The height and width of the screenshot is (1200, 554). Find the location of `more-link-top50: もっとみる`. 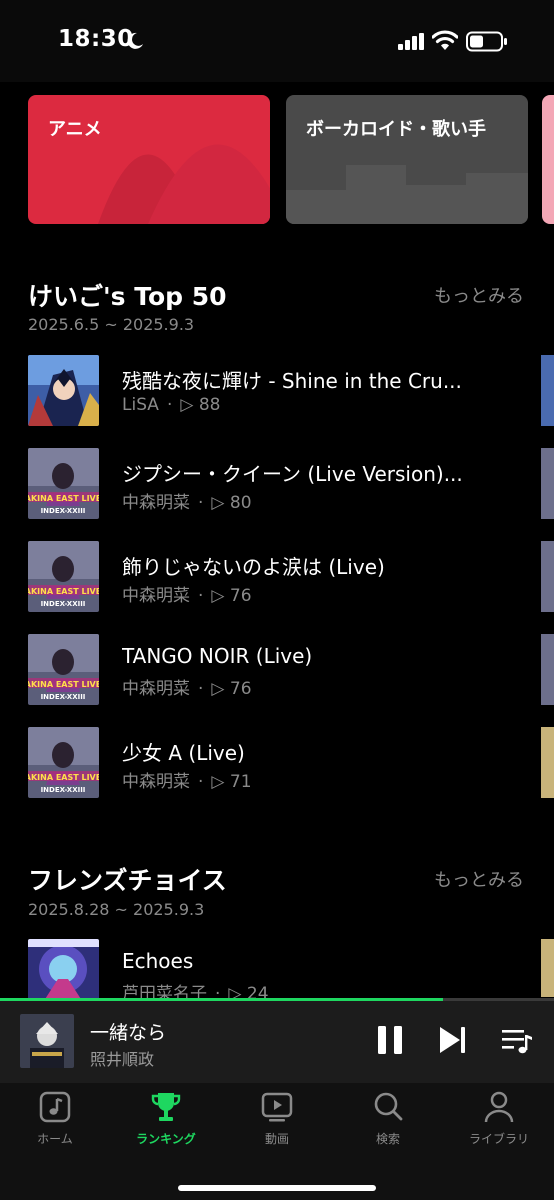

more-link-top50: もっとみる is located at coordinates (479, 295).